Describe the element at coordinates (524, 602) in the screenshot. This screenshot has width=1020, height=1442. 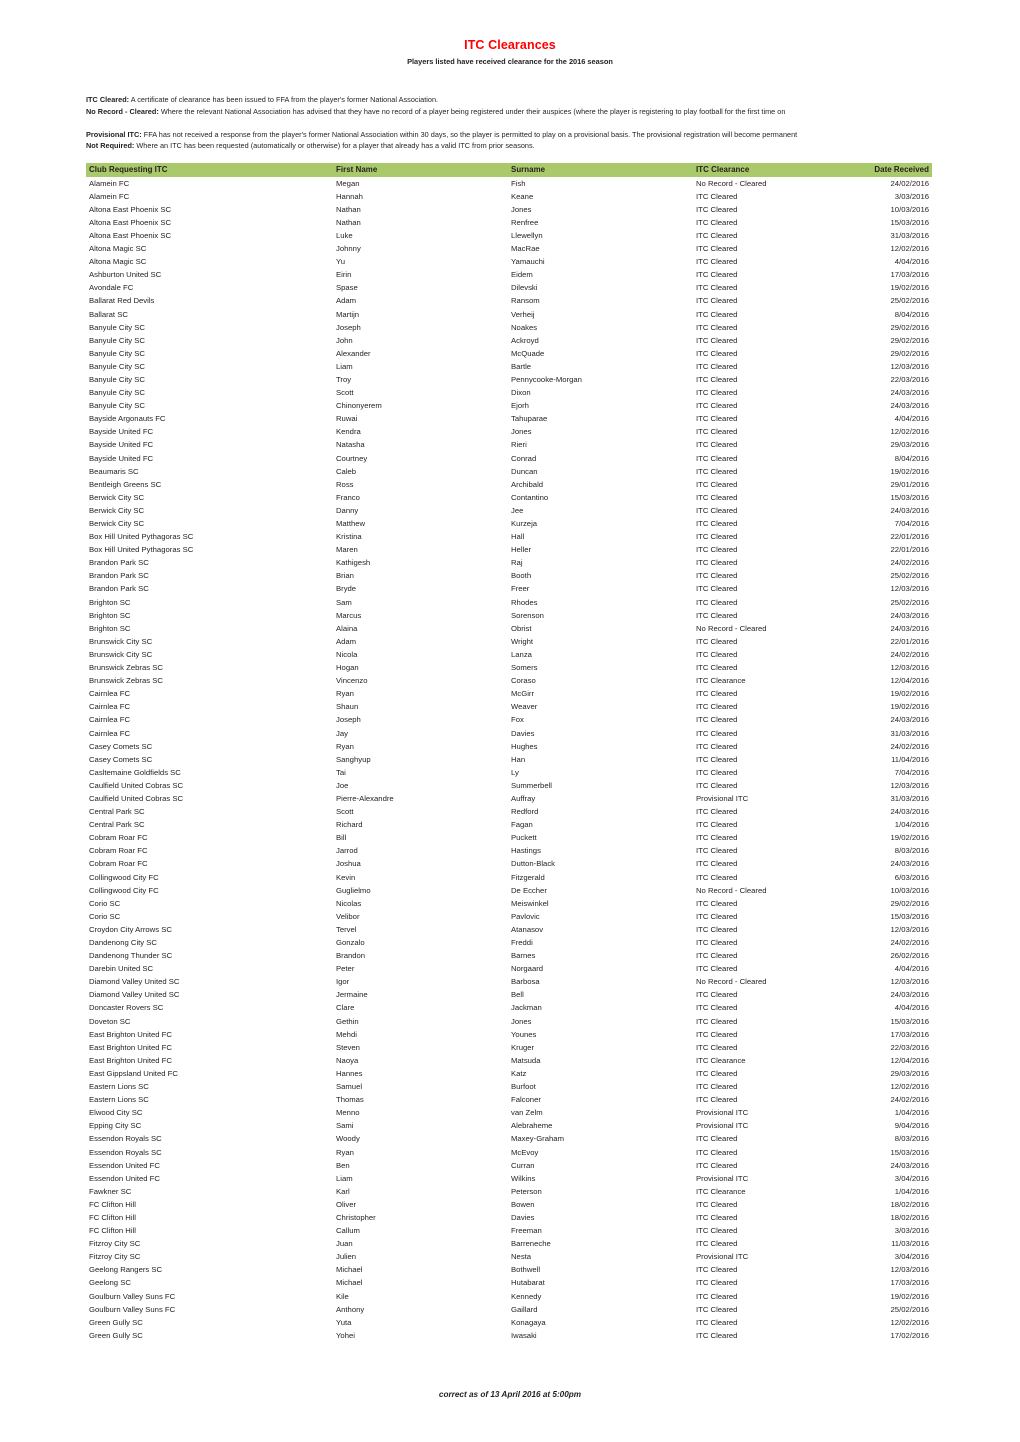
I see `table-cell-surname: Rhodes` at that location.